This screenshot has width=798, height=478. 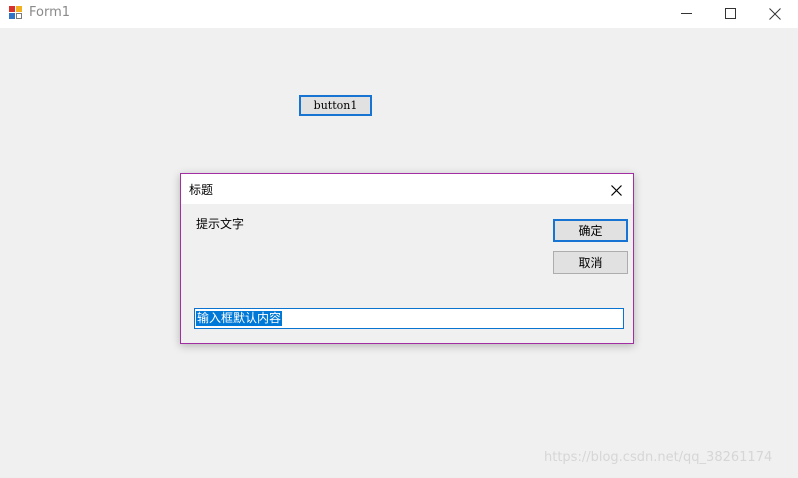 What do you see at coordinates (399, 14) in the screenshot?
I see `window-titlebar: Form1` at bounding box center [399, 14].